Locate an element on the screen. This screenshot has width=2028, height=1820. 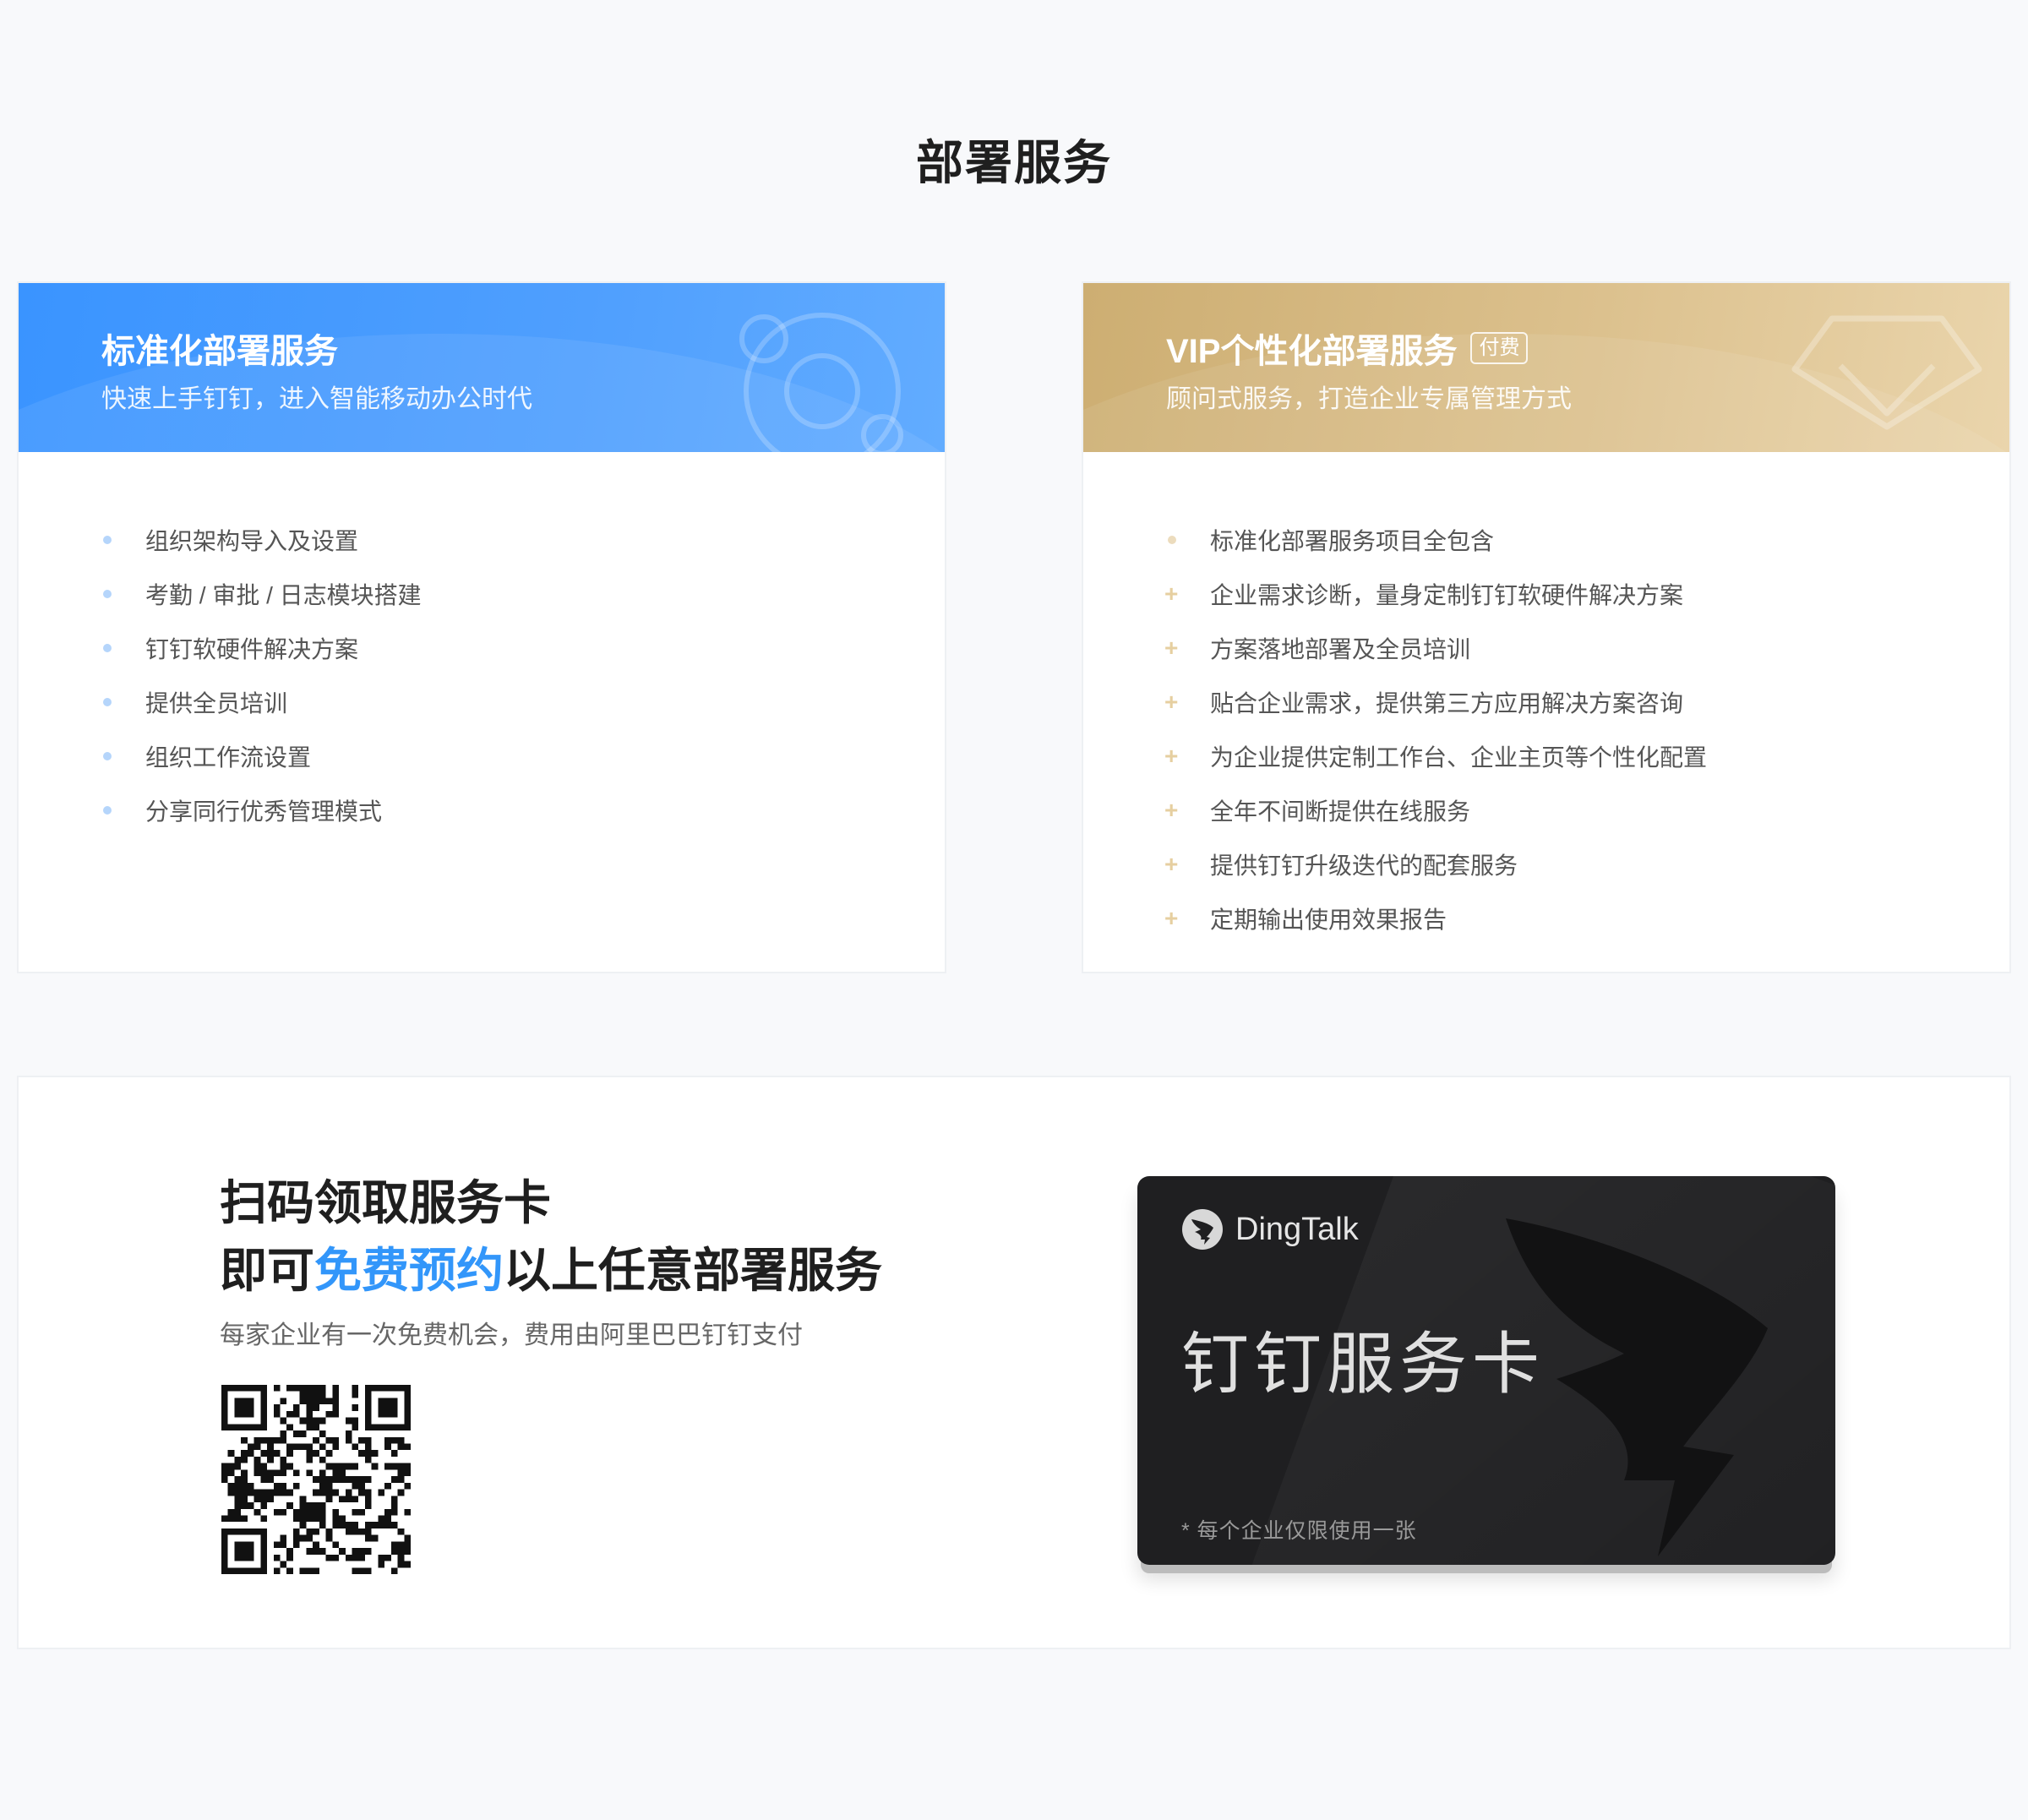
list-item-text: 标准化部署服务项目全包含 is located at coordinates (1352, 541).